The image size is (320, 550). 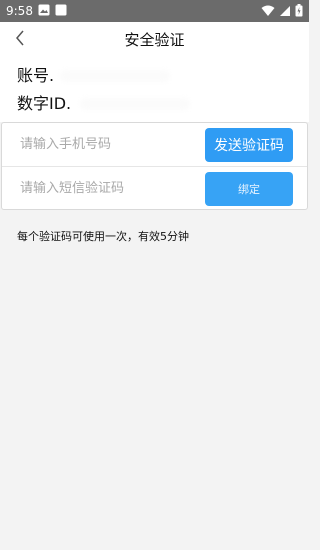 I want to click on page-title: 安全验证, so click(x=154, y=40).